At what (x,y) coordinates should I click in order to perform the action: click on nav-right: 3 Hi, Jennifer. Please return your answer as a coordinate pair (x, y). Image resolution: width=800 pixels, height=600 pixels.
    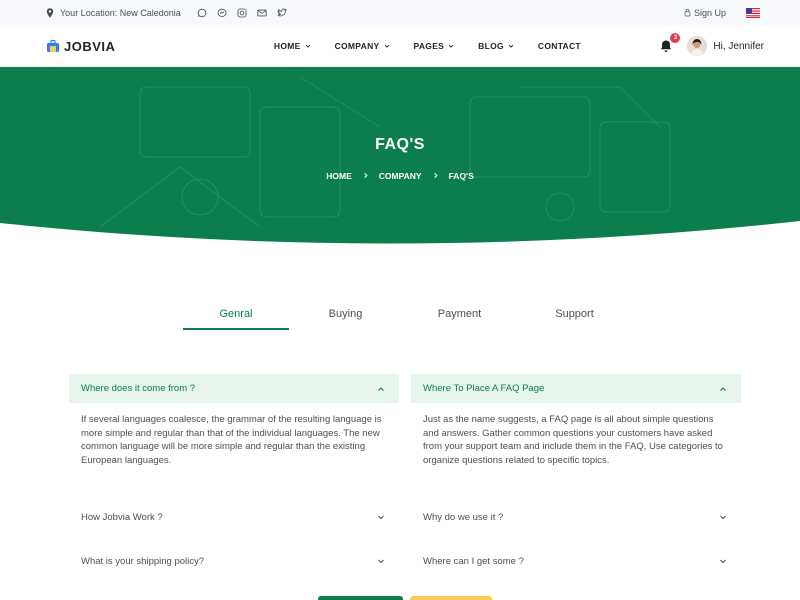
    Looking at the image, I should click on (711, 44).